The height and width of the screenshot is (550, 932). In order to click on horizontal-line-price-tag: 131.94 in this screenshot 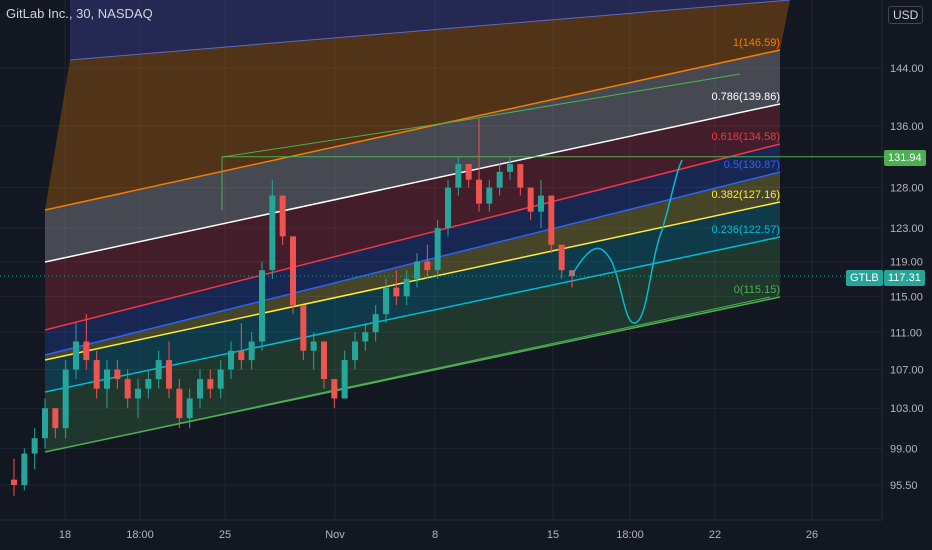, I will do `click(905, 158)`.